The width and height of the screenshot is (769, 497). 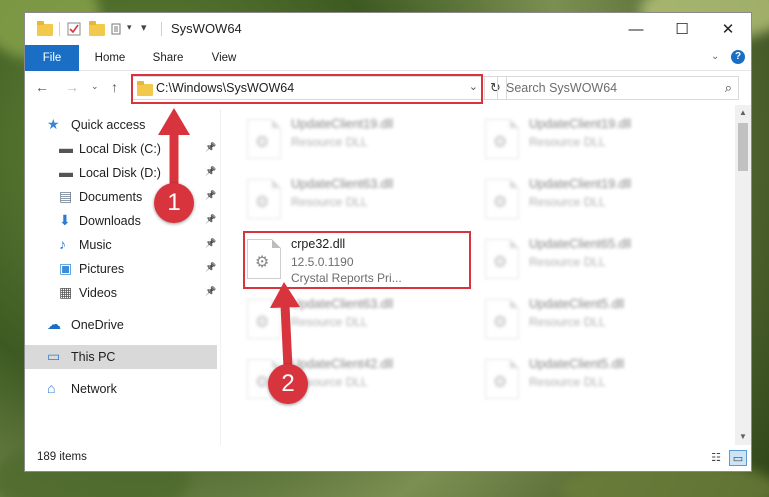 I want to click on recent-locations-icon: ⌄, so click(x=95, y=86).